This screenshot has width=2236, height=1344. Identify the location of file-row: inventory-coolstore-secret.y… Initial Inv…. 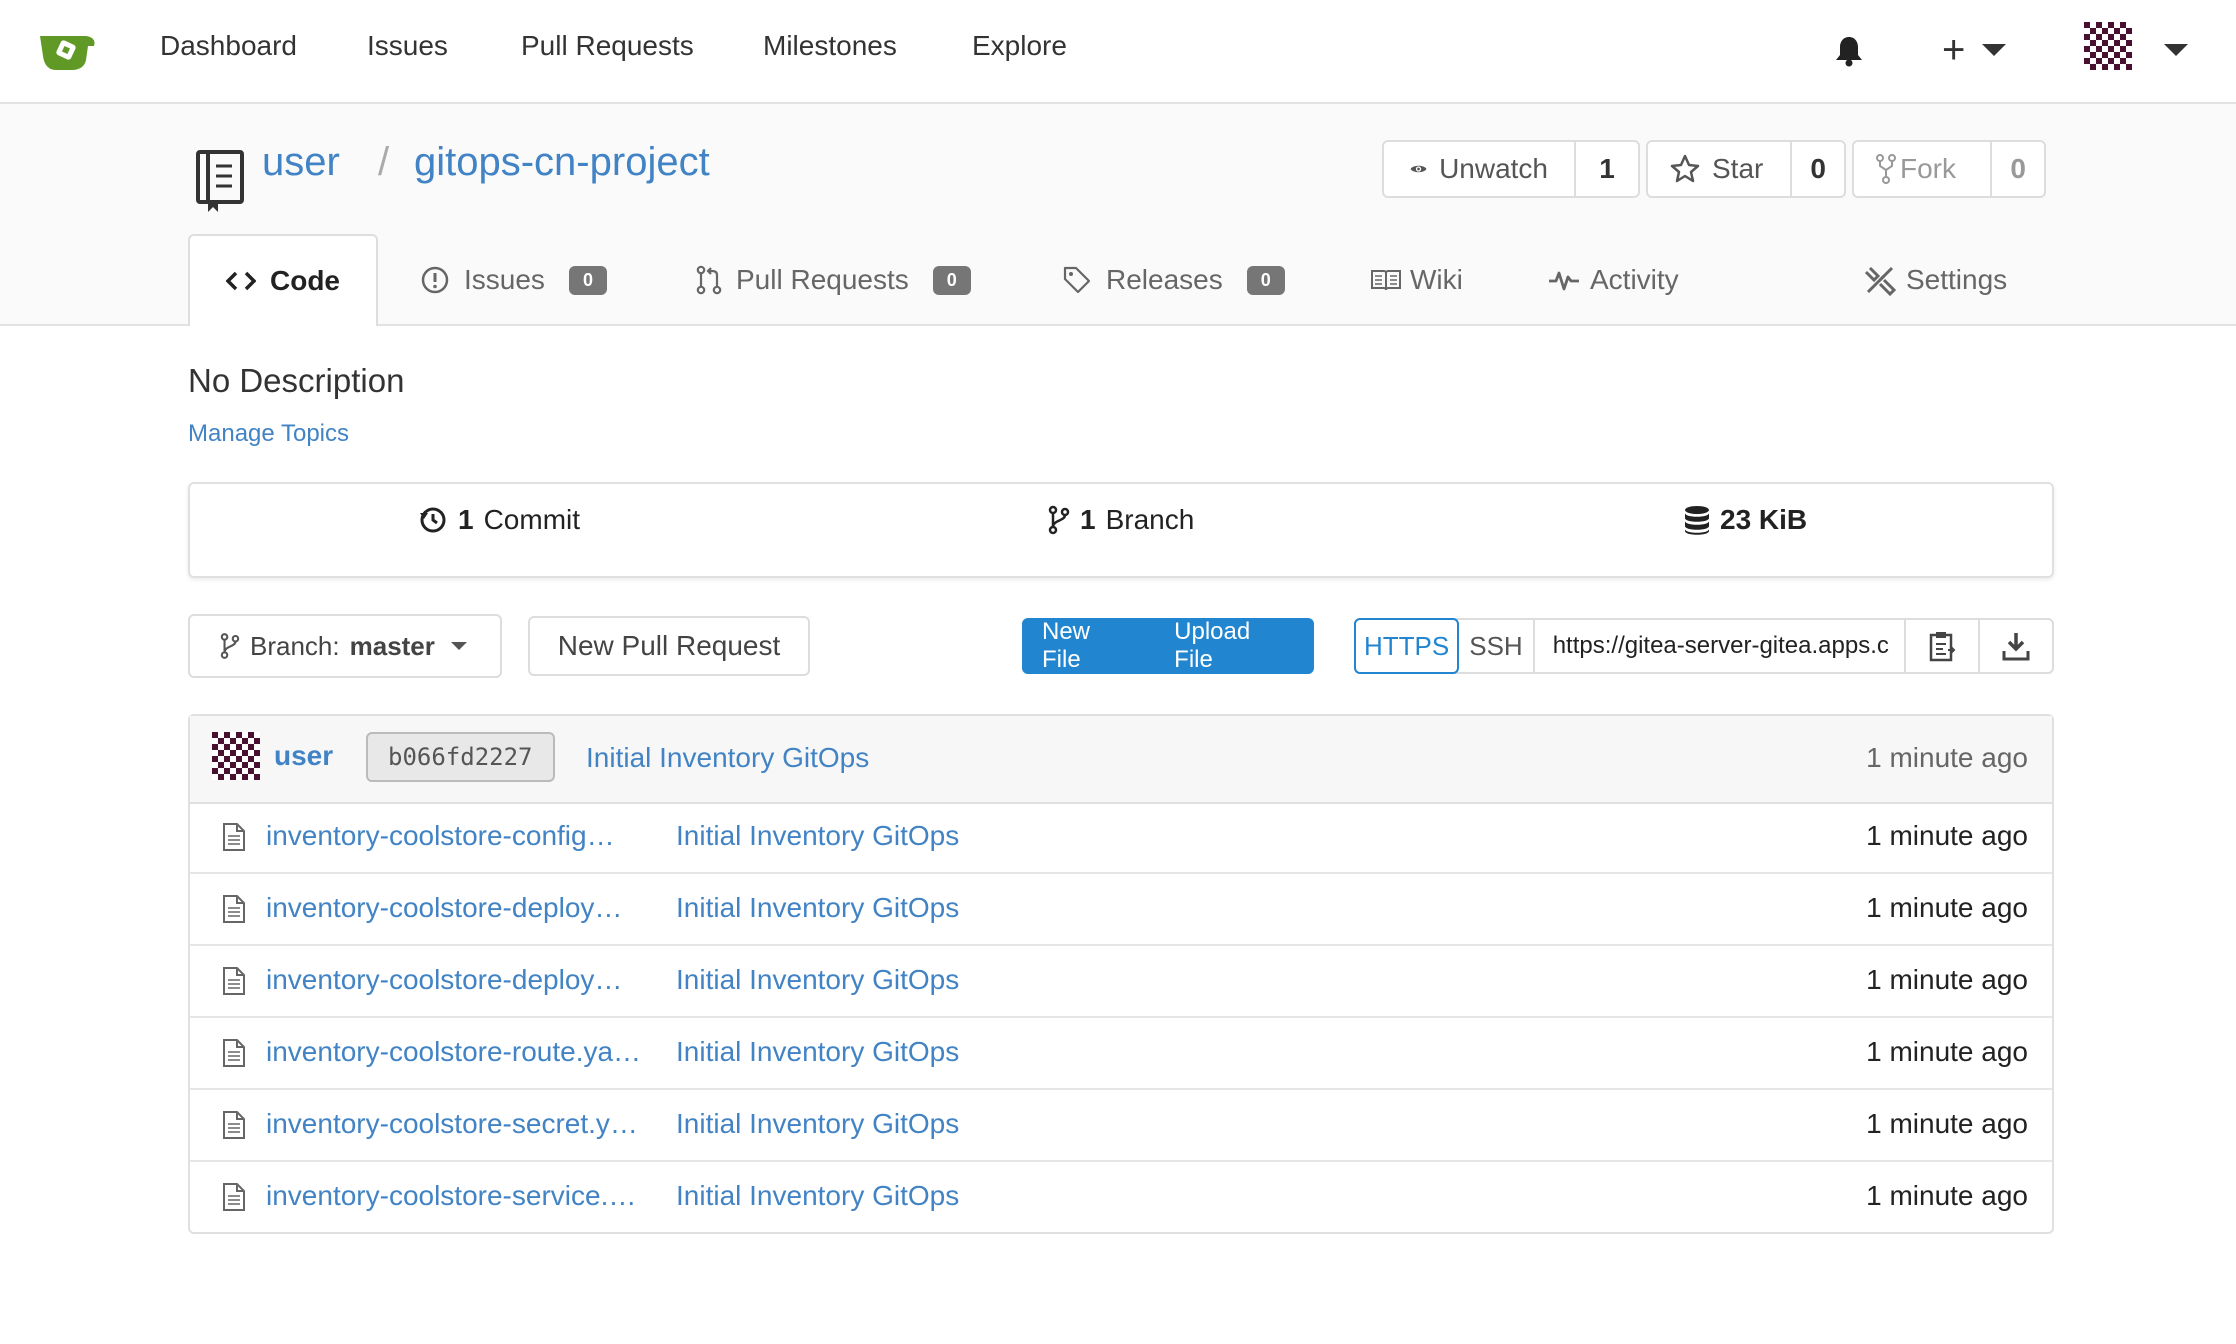
(1121, 1126).